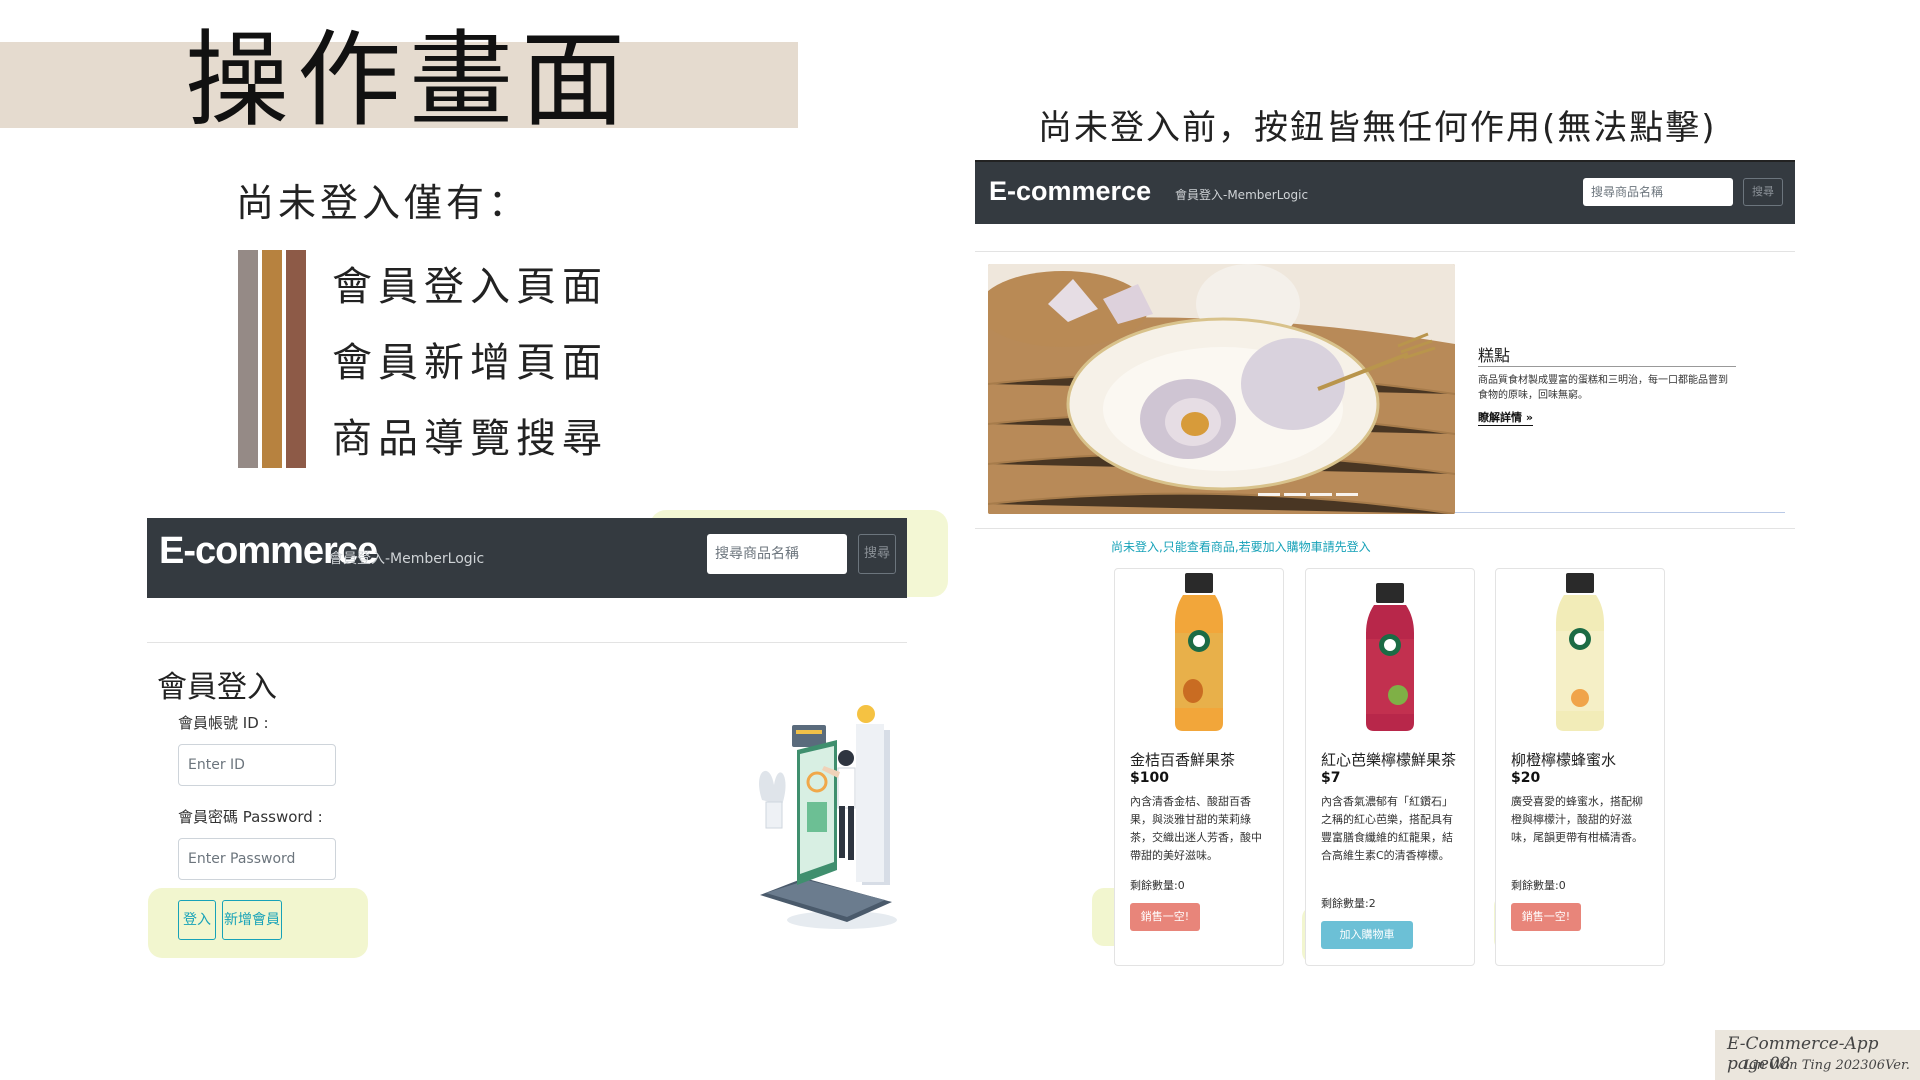 This screenshot has width=1920, height=1080. What do you see at coordinates (252, 920) in the screenshot?
I see `register-button: 新增會員` at bounding box center [252, 920].